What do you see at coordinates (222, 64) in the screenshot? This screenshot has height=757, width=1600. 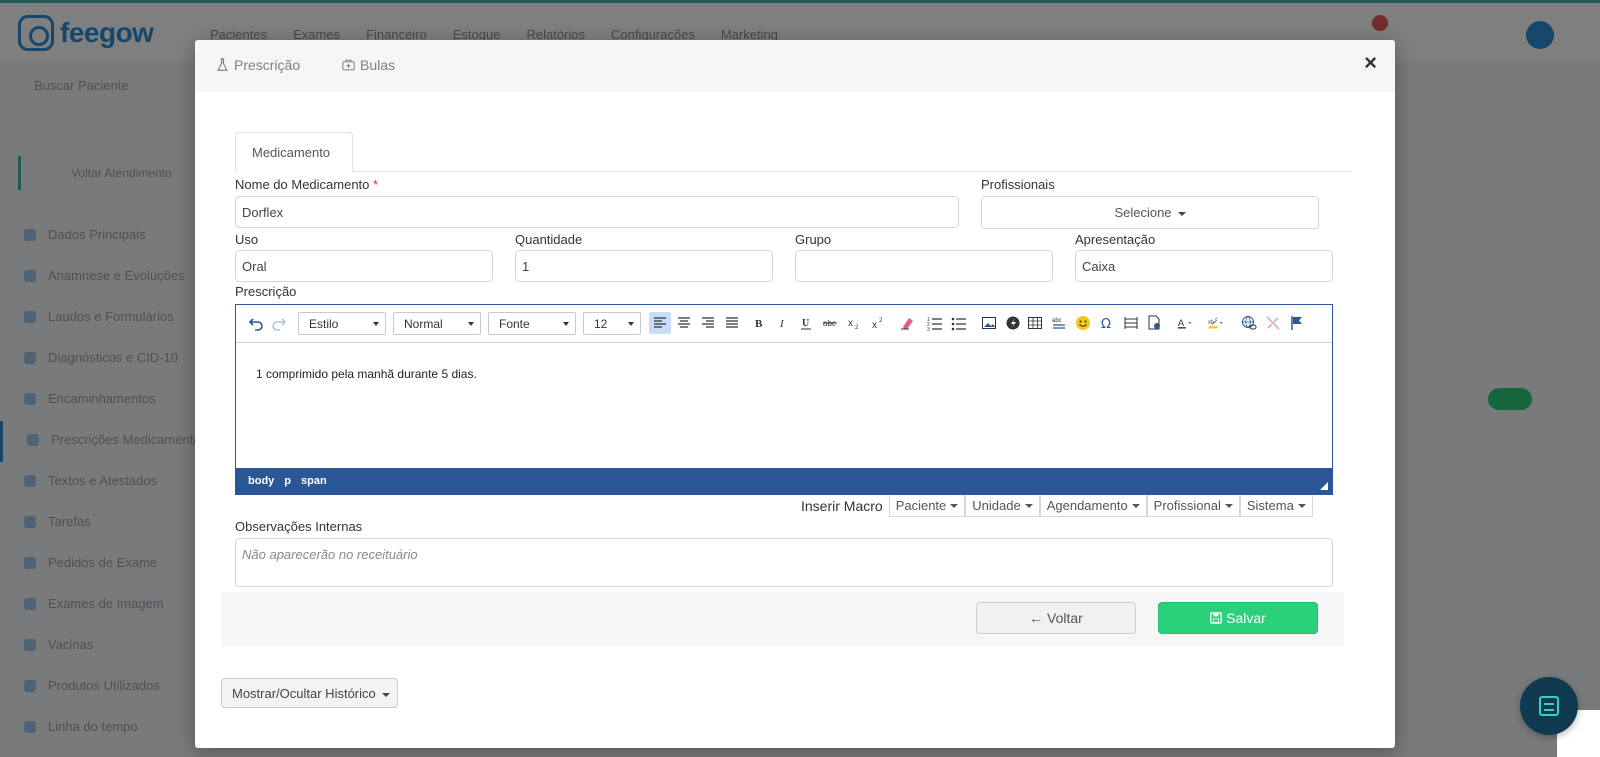 I see `flask-icon` at bounding box center [222, 64].